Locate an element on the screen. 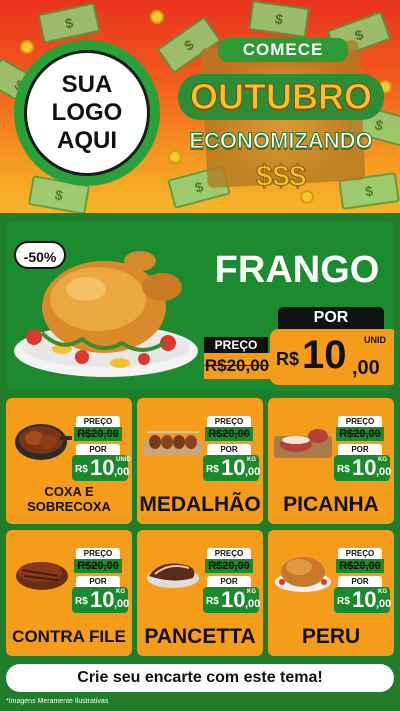  contra-file-image is located at coordinates (42, 576).